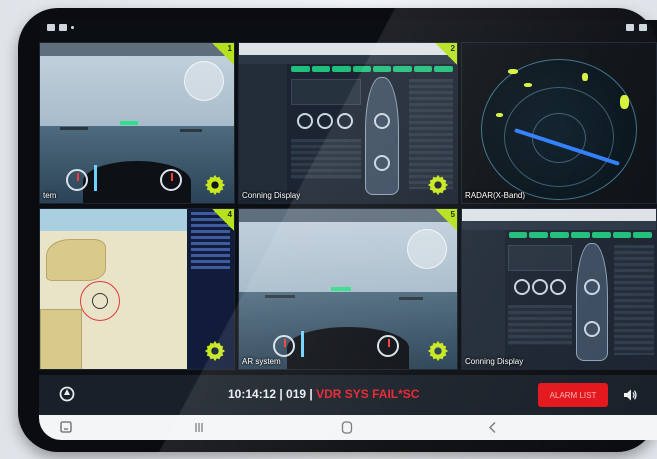 Image resolution: width=657 pixels, height=459 pixels. I want to click on tile-label: AR system, so click(261, 361).